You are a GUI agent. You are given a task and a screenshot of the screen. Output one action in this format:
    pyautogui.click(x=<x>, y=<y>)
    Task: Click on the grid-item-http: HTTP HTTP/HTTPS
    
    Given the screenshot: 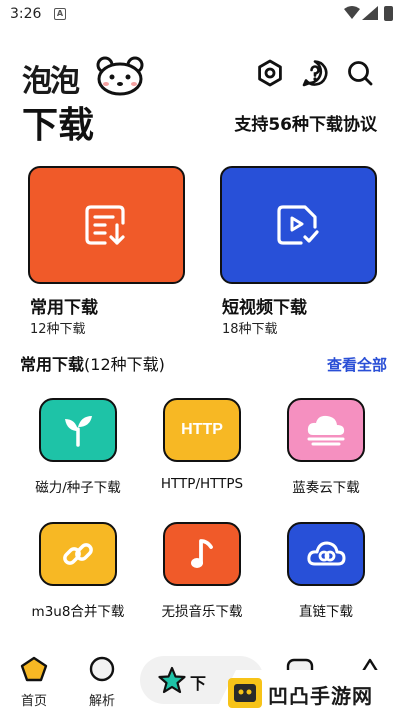 What is the action you would take?
    pyautogui.click(x=202, y=445)
    